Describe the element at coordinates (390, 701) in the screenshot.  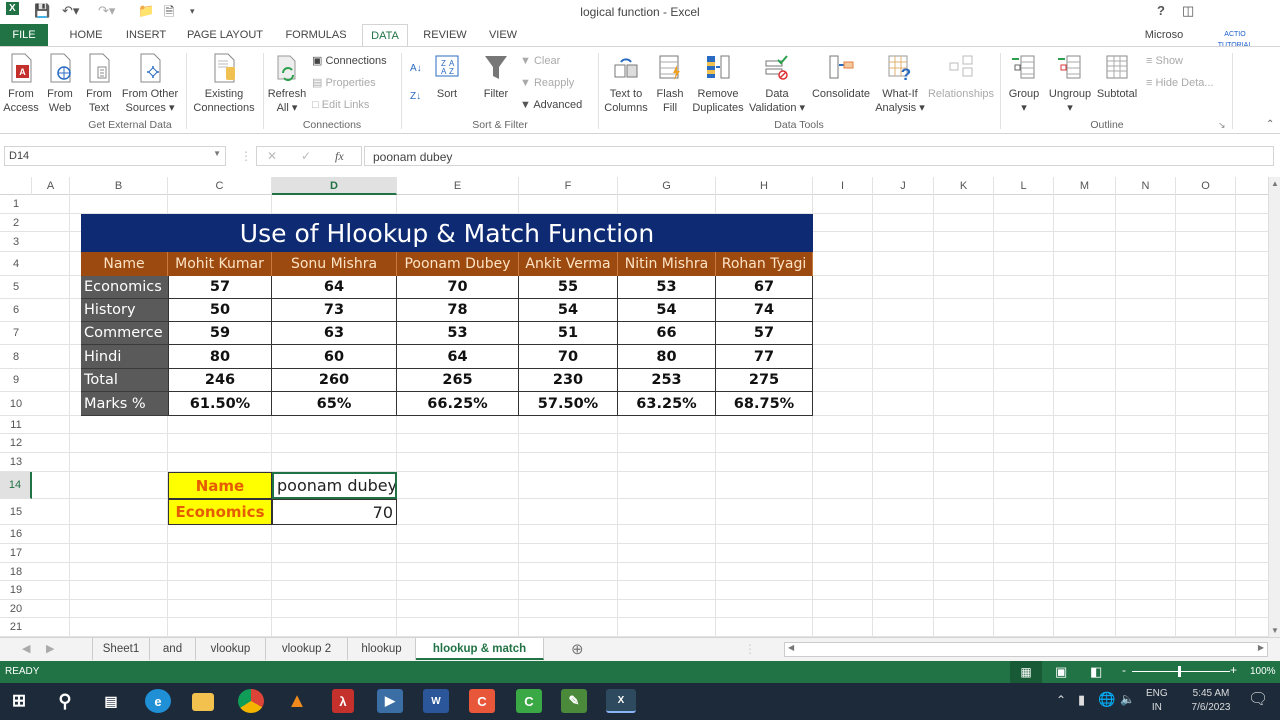
I see `media-player-icon: ▶` at that location.